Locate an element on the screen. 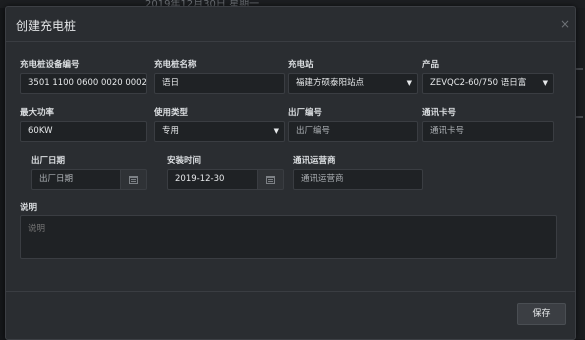  pile-name-label: 充电桩名称 is located at coordinates (175, 65).